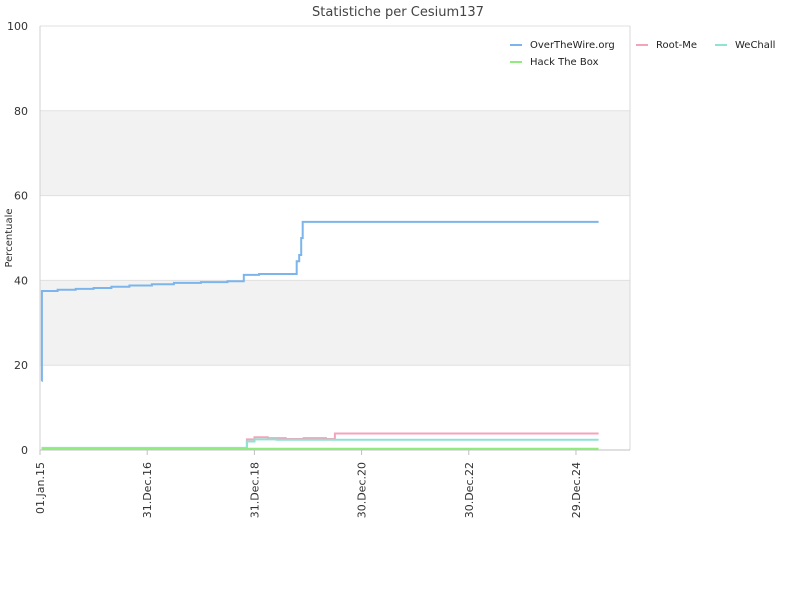 The height and width of the screenshot is (600, 800). I want to click on legend-item: Root-Me, so click(666, 45).